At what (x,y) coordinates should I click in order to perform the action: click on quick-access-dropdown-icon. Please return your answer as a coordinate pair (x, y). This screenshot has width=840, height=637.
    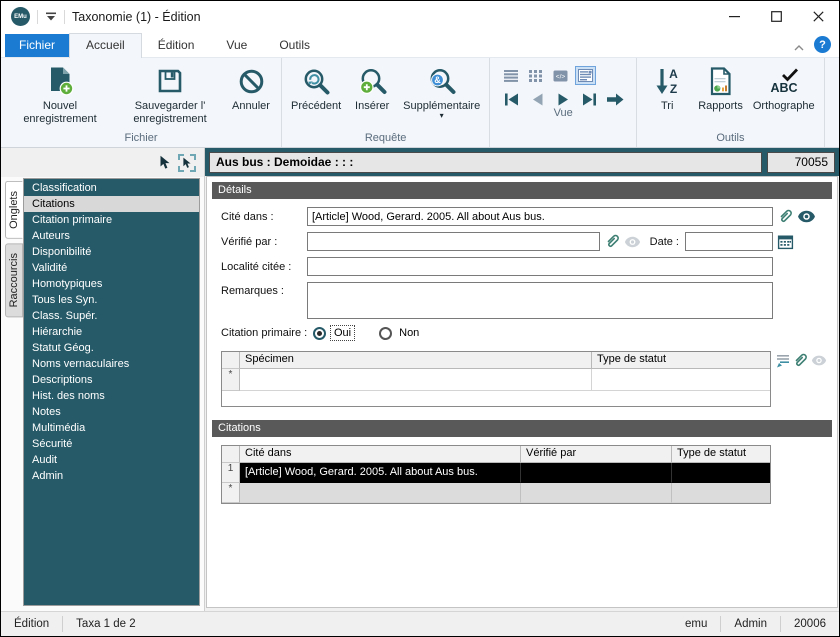
    Looking at the image, I should click on (51, 16).